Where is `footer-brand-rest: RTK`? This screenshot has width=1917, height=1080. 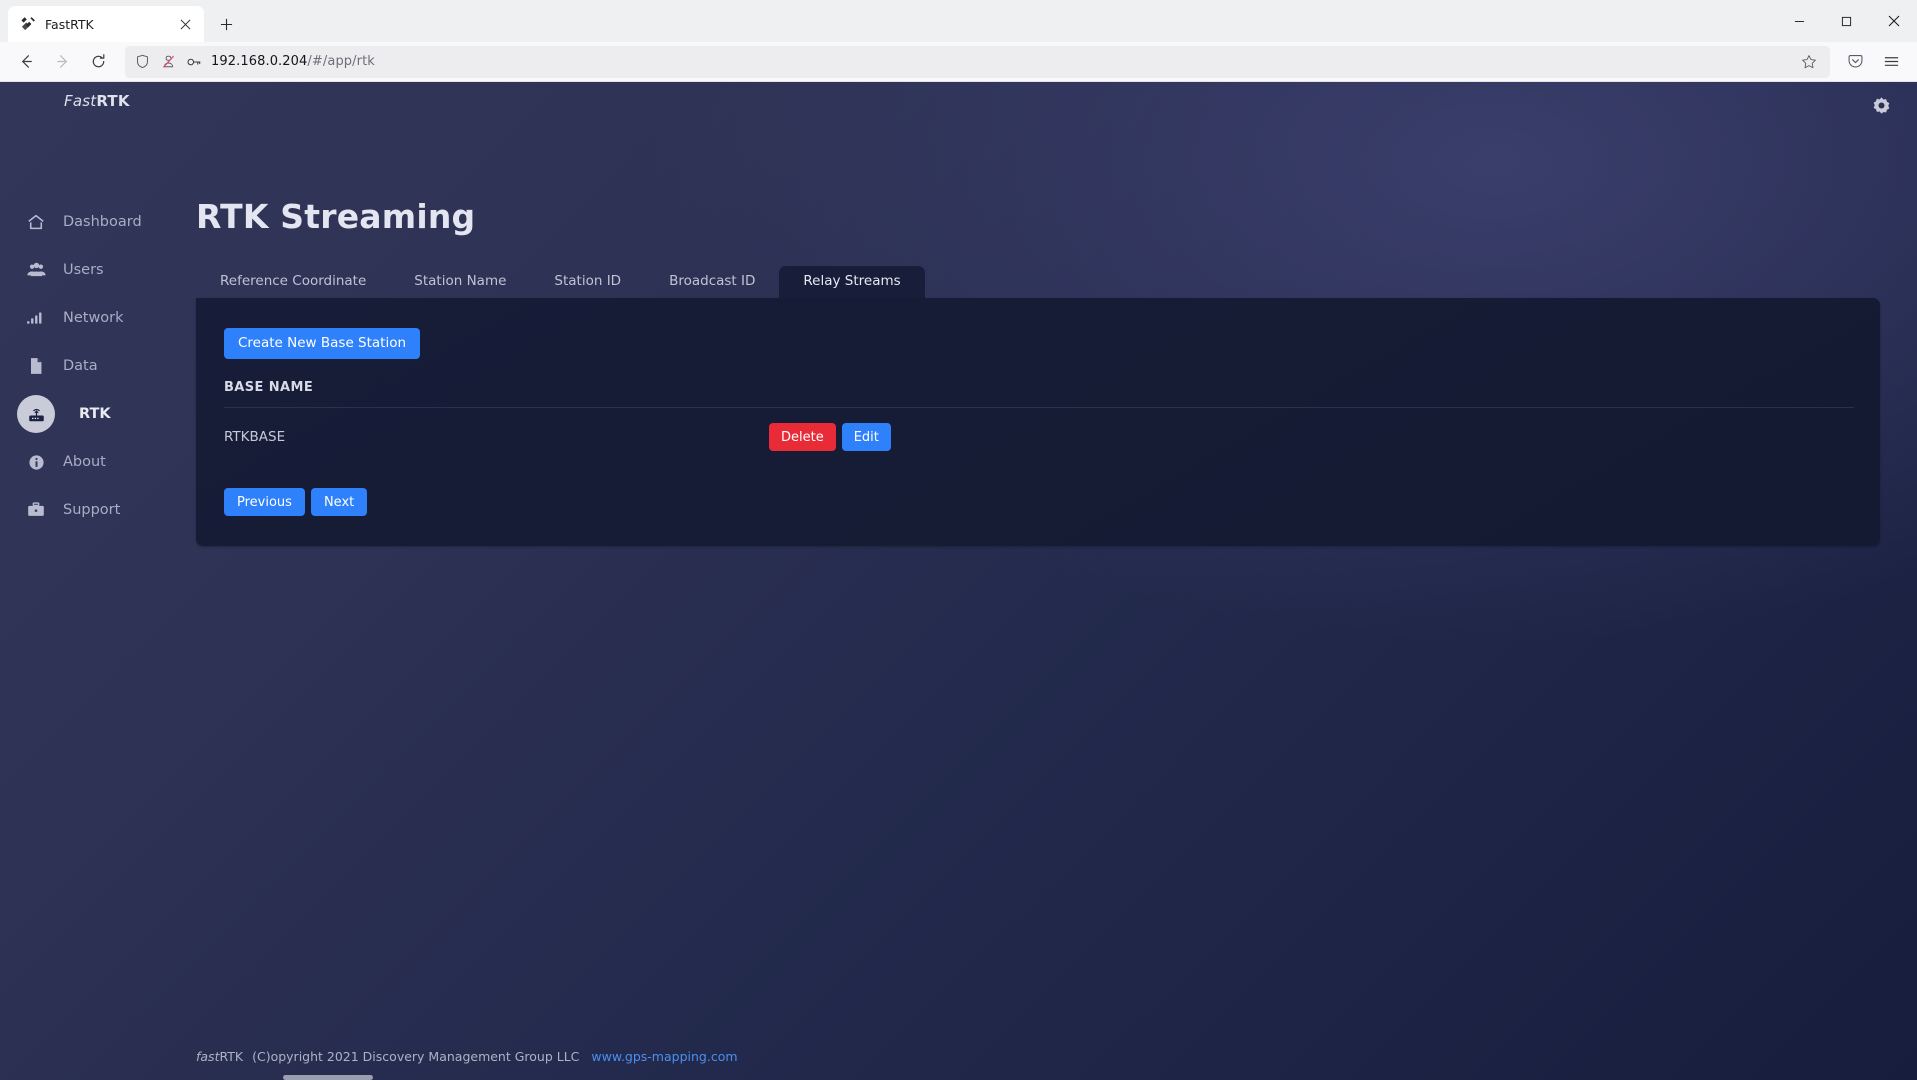
footer-brand-rest: RTK is located at coordinates (231, 1056).